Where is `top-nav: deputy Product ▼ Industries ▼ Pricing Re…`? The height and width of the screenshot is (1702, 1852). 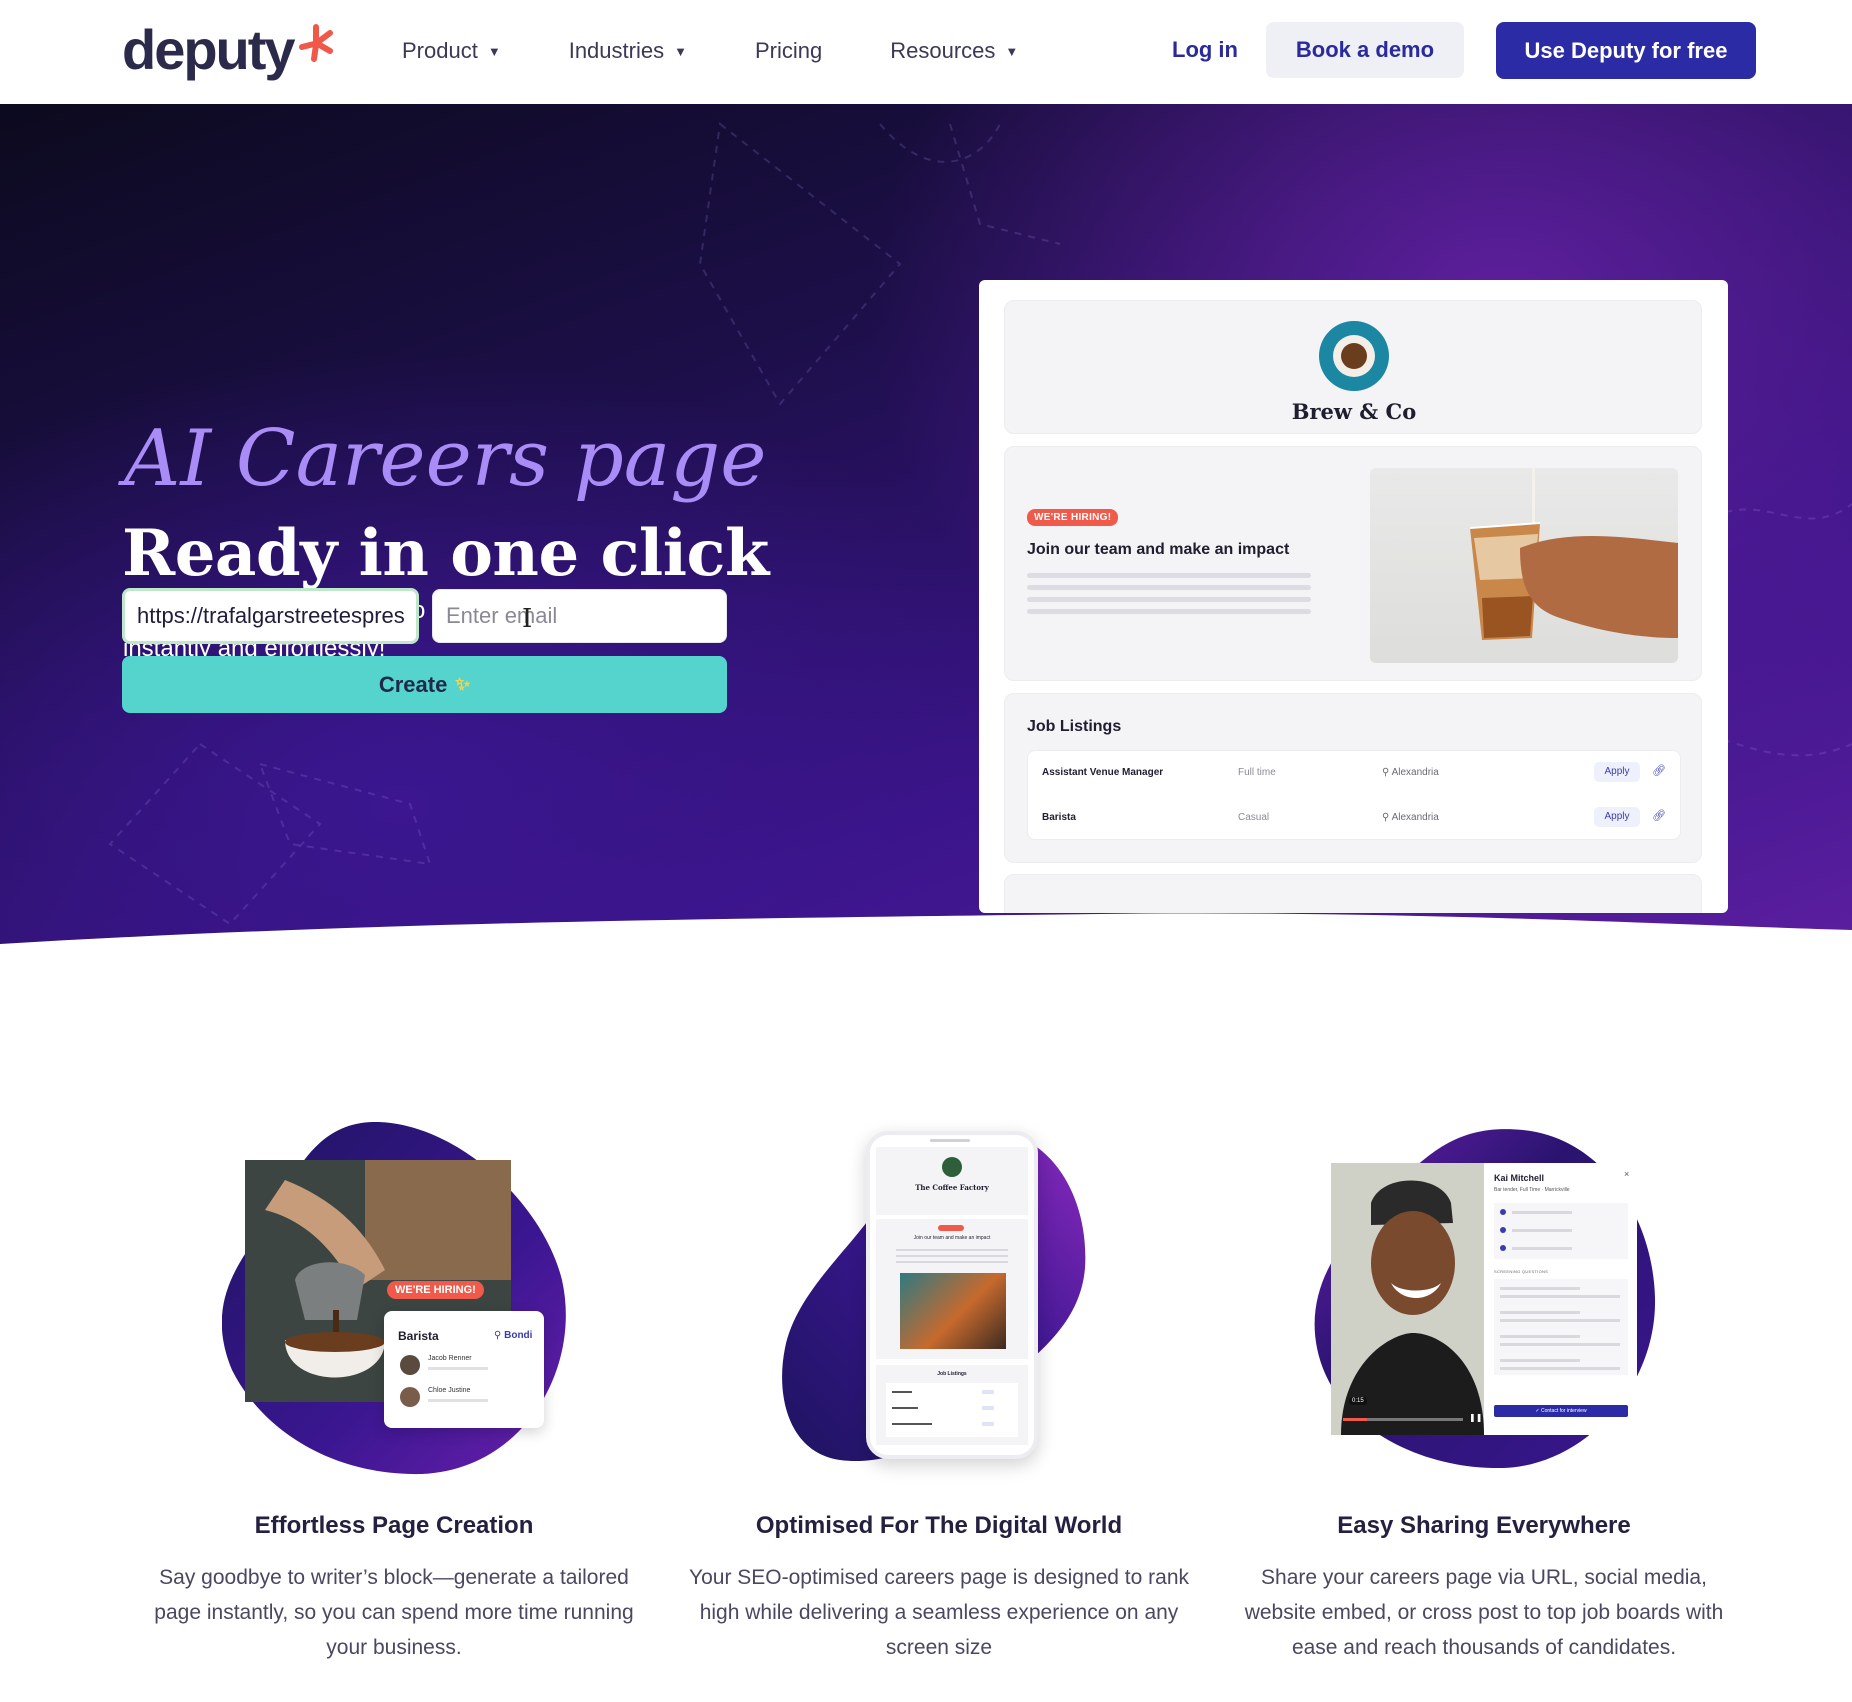
top-nav: deputy Product ▼ Industries ▼ Pricing Re… is located at coordinates (926, 52).